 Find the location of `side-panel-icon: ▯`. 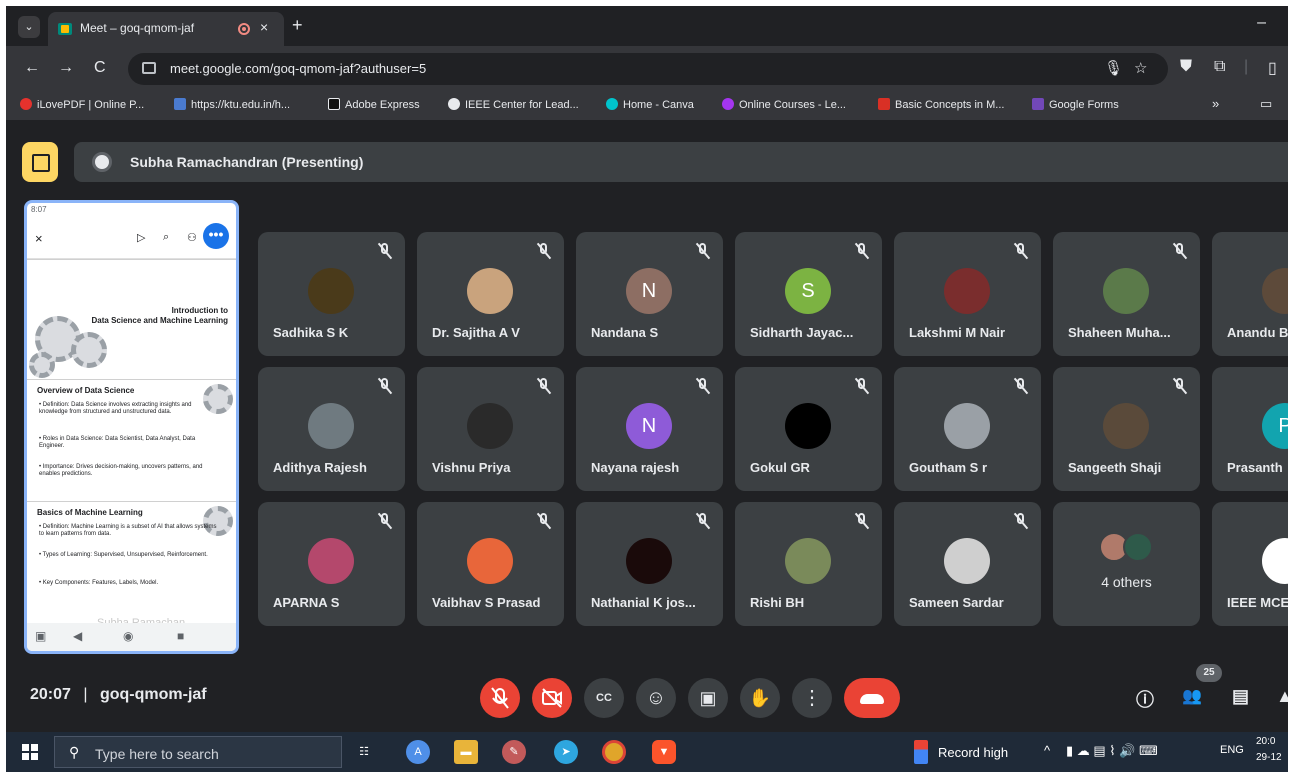

side-panel-icon: ▯ is located at coordinates (1272, 68).